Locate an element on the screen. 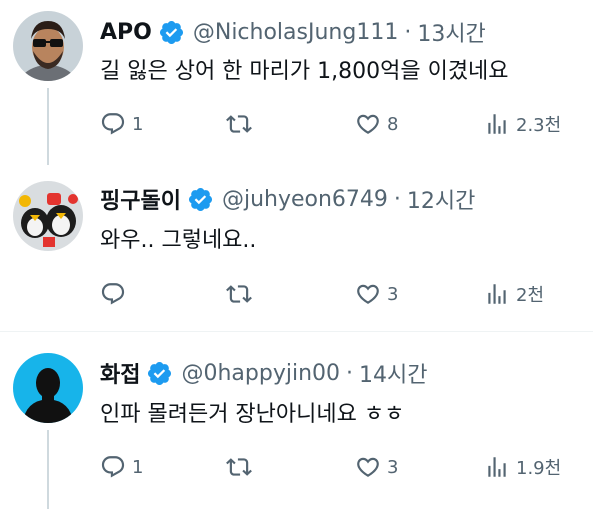 This screenshot has width=593, height=509. reply-button is located at coordinates (116, 294).